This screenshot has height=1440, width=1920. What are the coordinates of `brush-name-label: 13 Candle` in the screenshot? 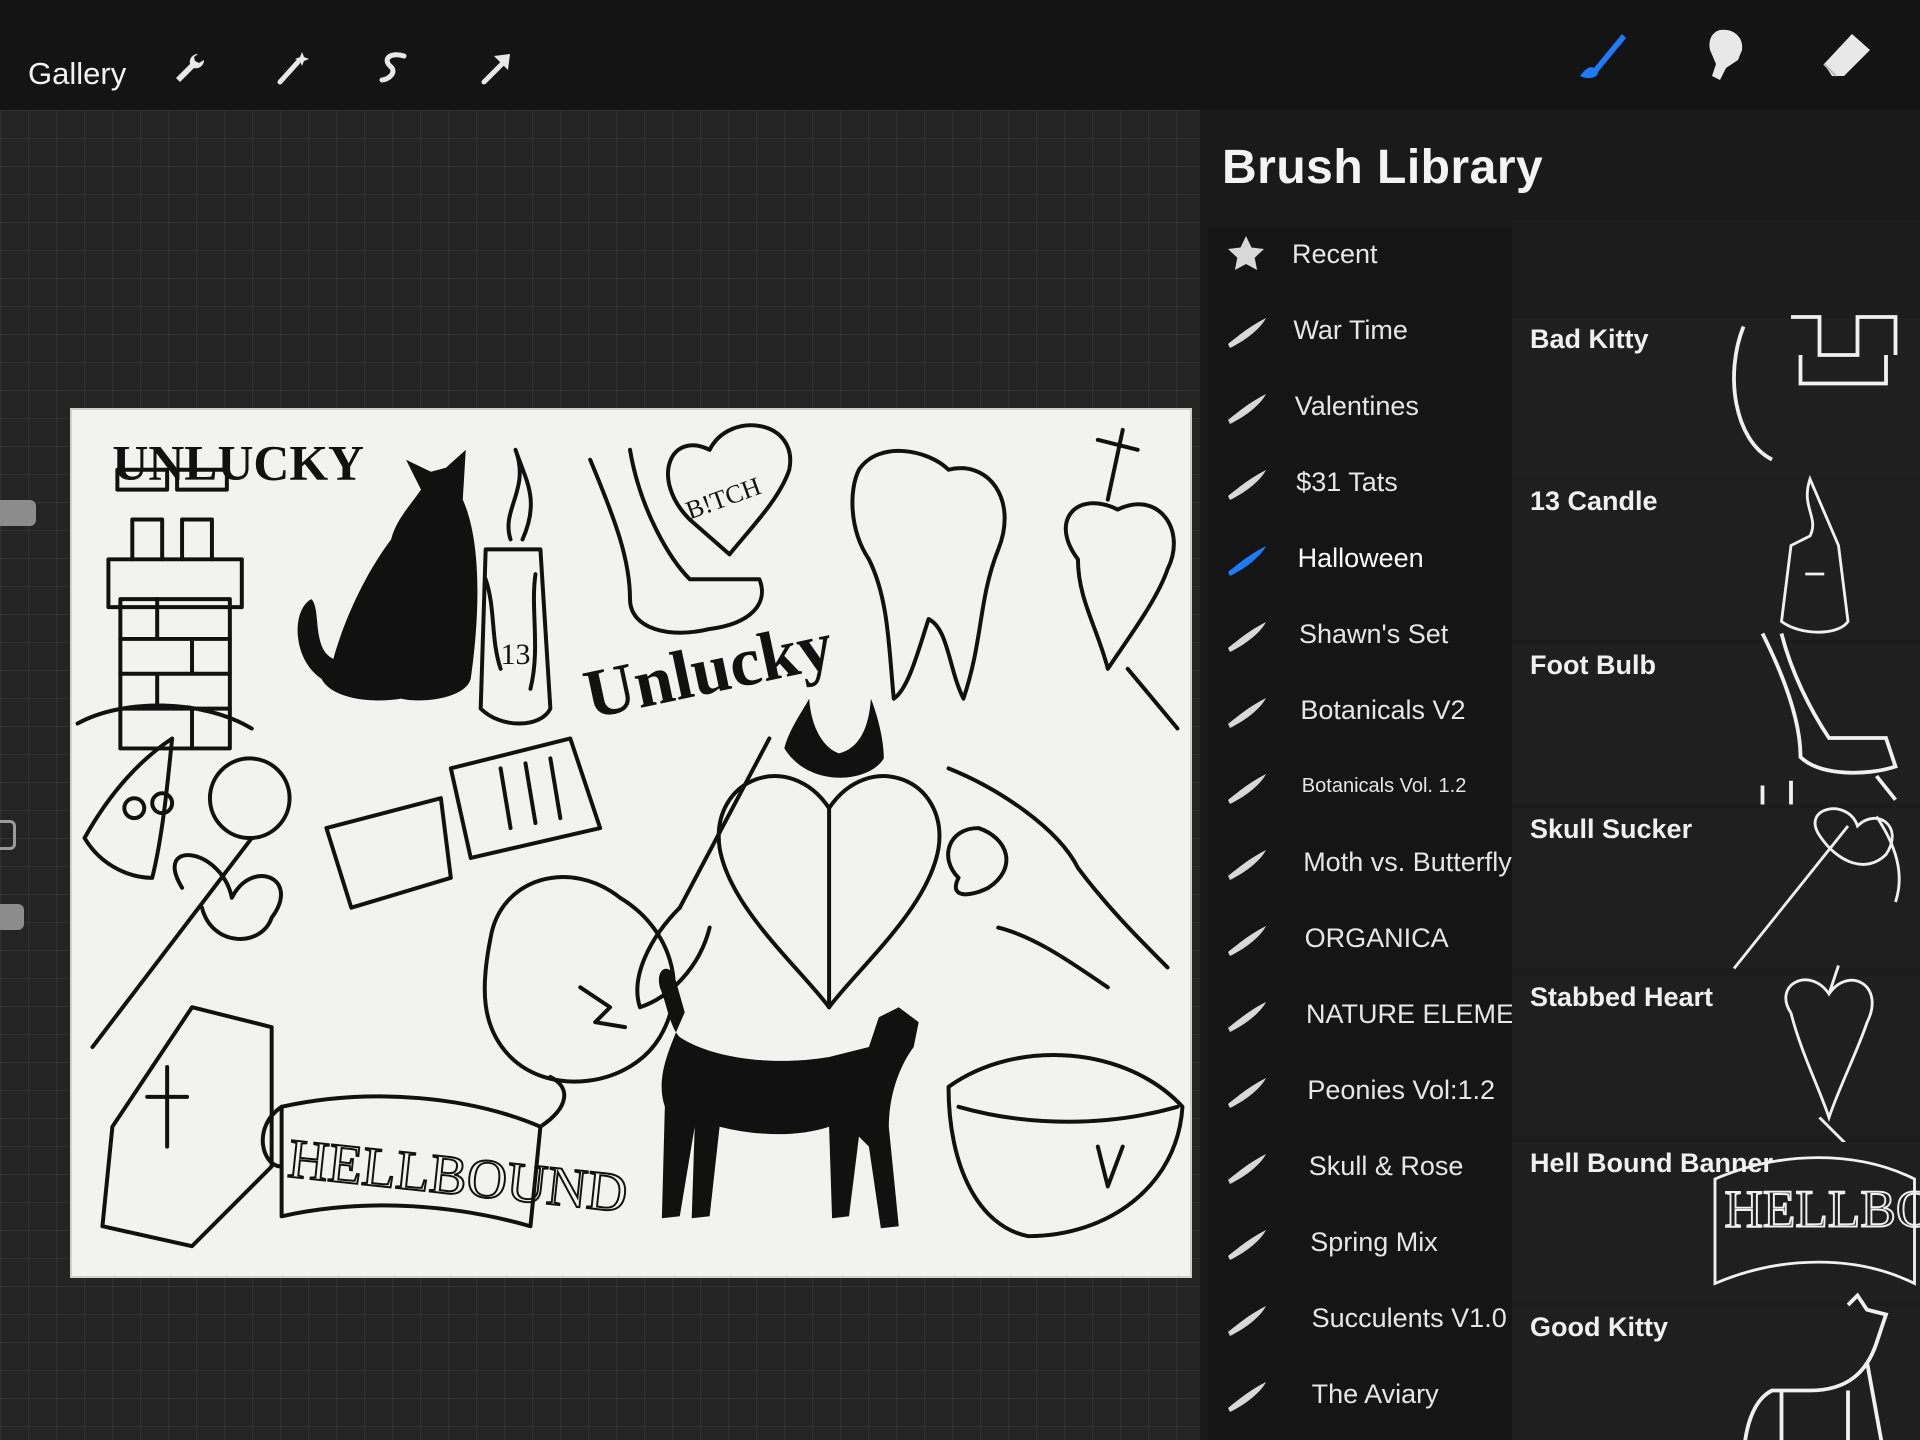 It's located at (1594, 501).